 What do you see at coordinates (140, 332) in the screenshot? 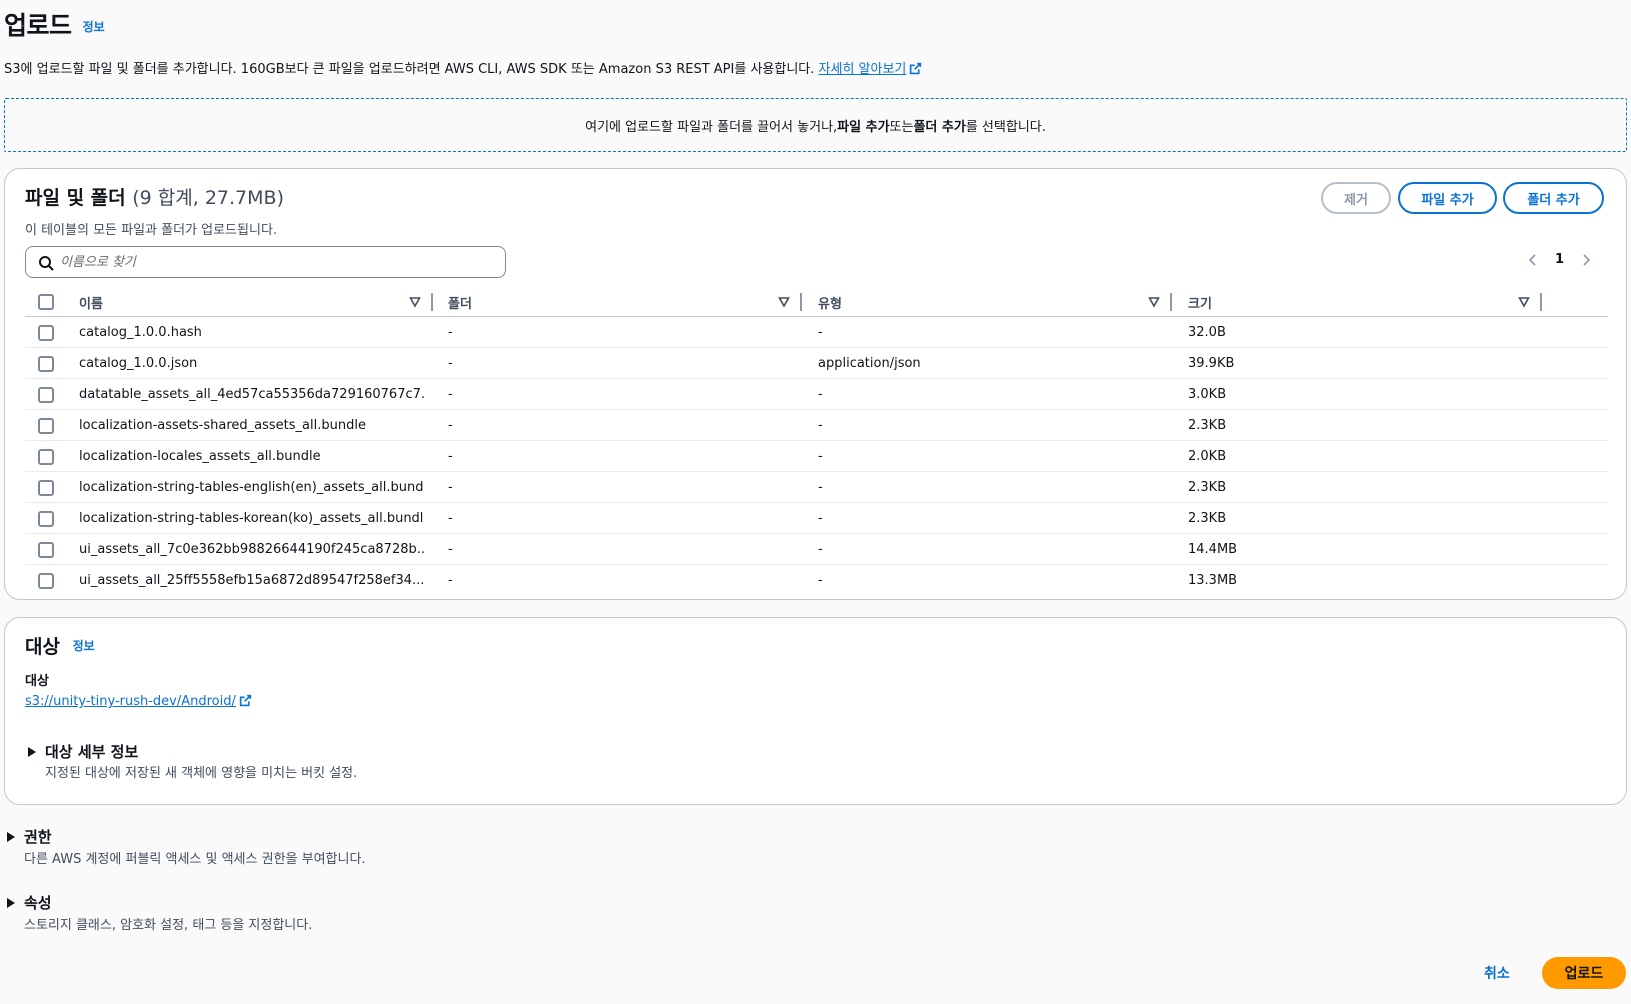
I see `file-name: catalog_1.0.0.hash` at bounding box center [140, 332].